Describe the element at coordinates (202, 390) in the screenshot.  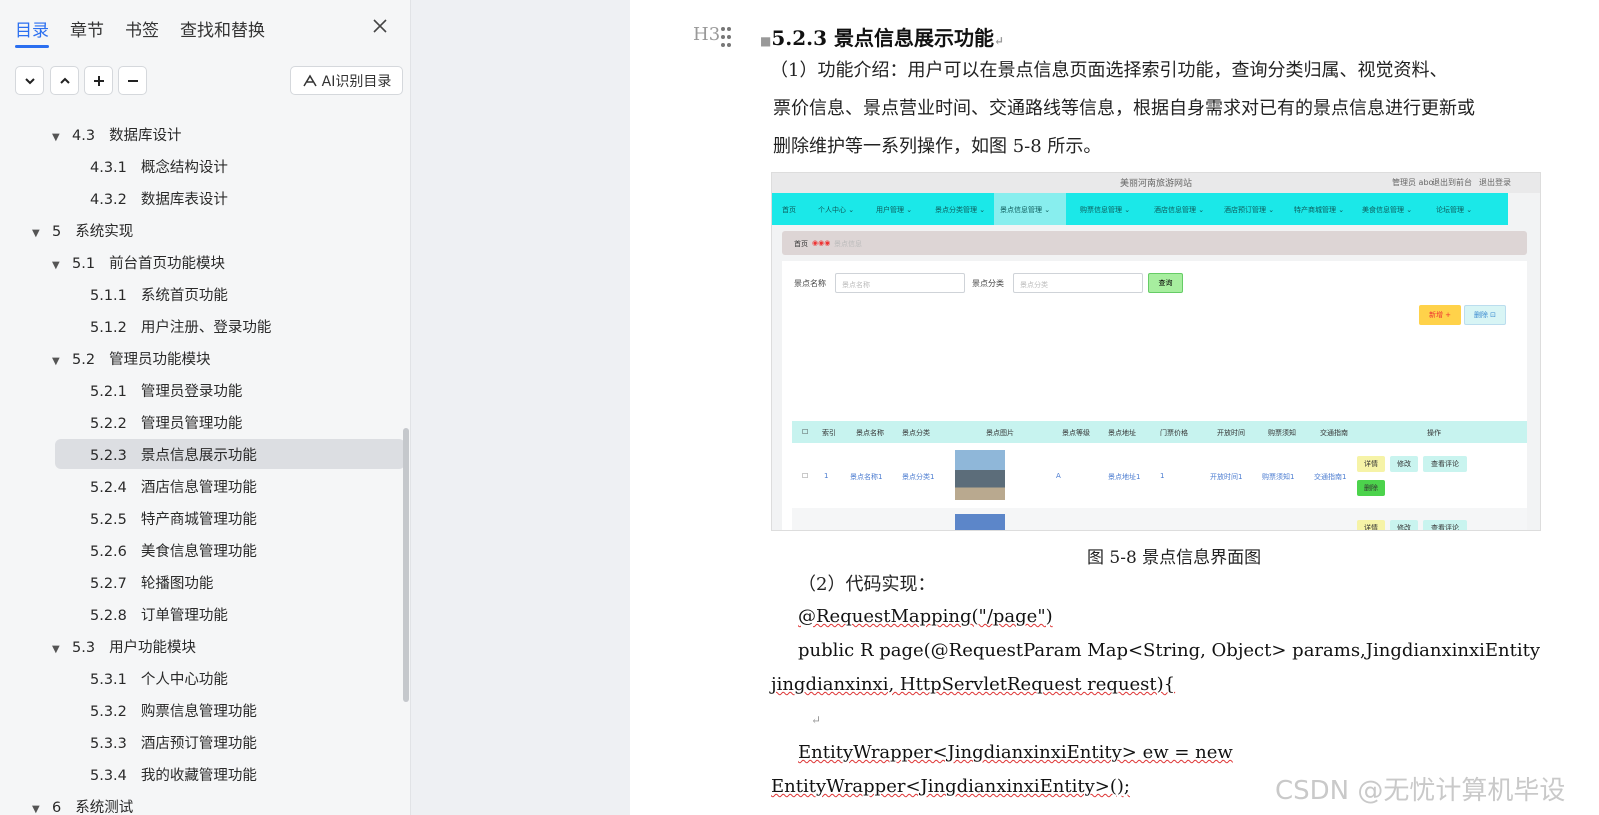
I see `toc-item-5-2-1: 5.2.1 管理员登录功能` at that location.